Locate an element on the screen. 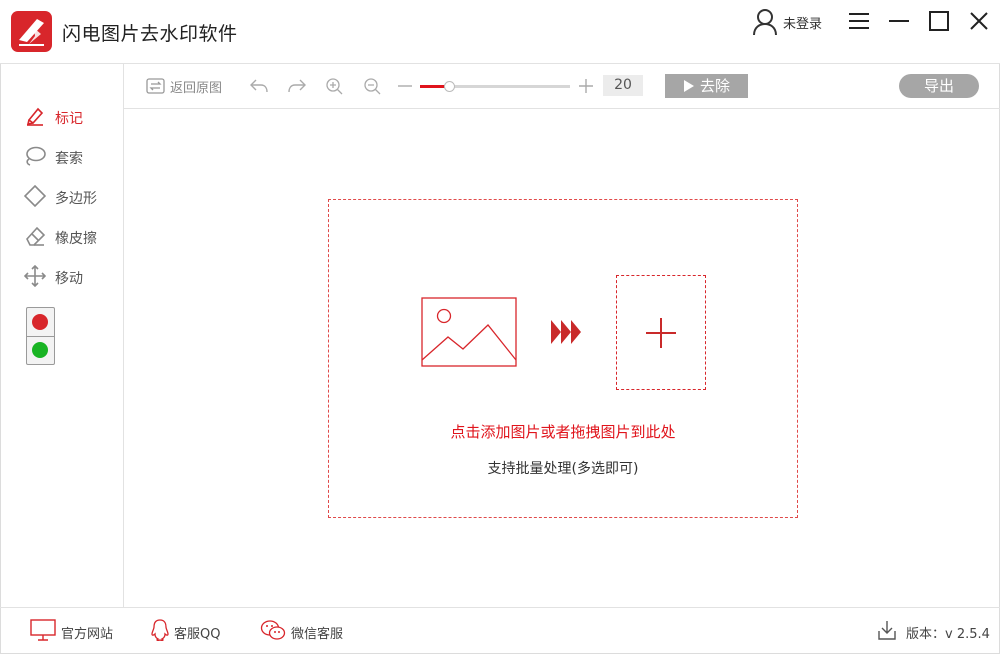 The height and width of the screenshot is (654, 1000). color-picker is located at coordinates (40, 336).